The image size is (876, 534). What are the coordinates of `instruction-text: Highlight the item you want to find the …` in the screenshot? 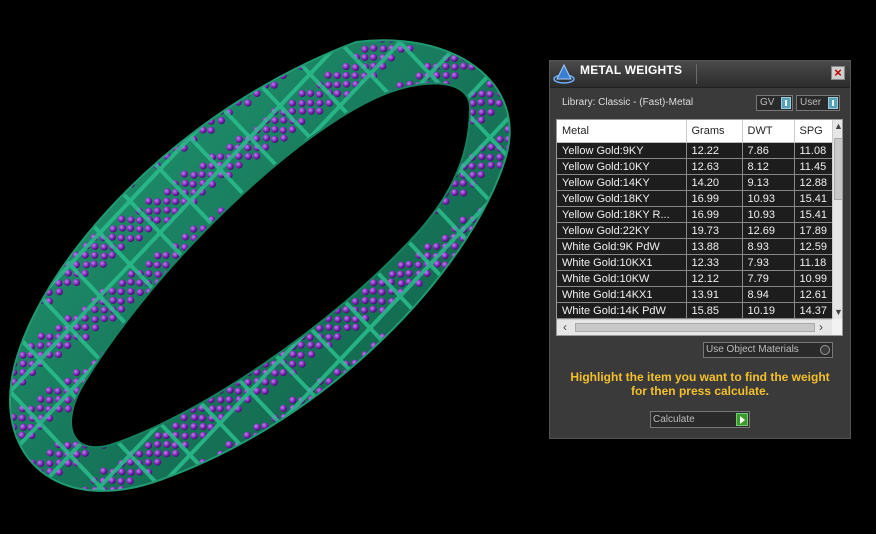 It's located at (700, 384).